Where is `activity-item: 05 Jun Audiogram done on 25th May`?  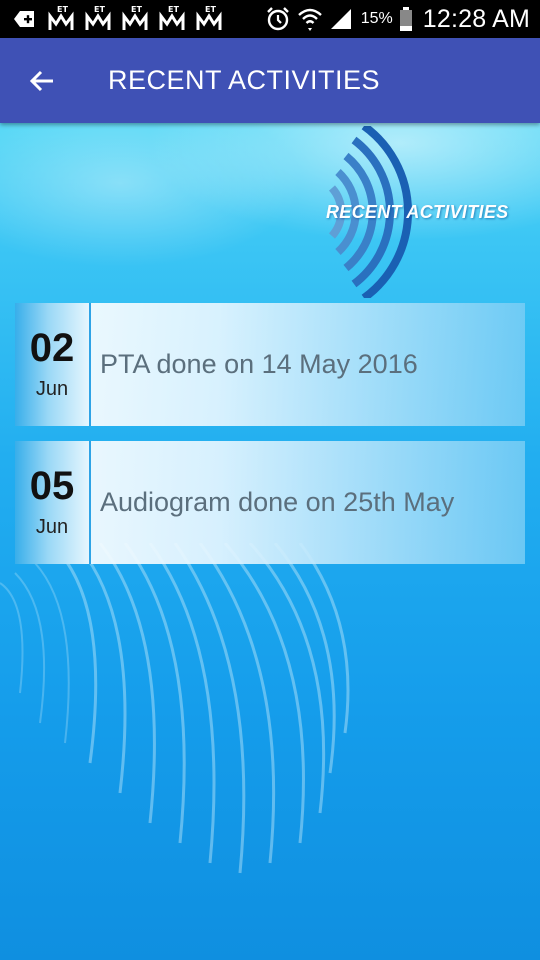
activity-item: 05 Jun Audiogram done on 25th May is located at coordinates (270, 502).